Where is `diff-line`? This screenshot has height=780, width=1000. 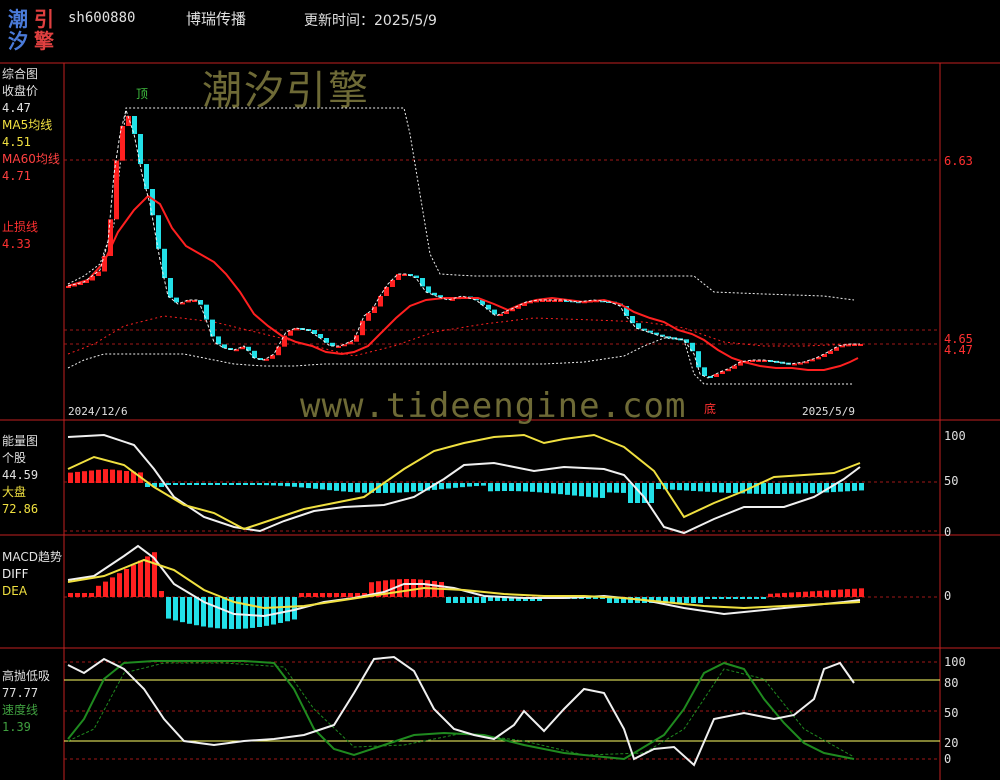
diff-line is located at coordinates (464, 581).